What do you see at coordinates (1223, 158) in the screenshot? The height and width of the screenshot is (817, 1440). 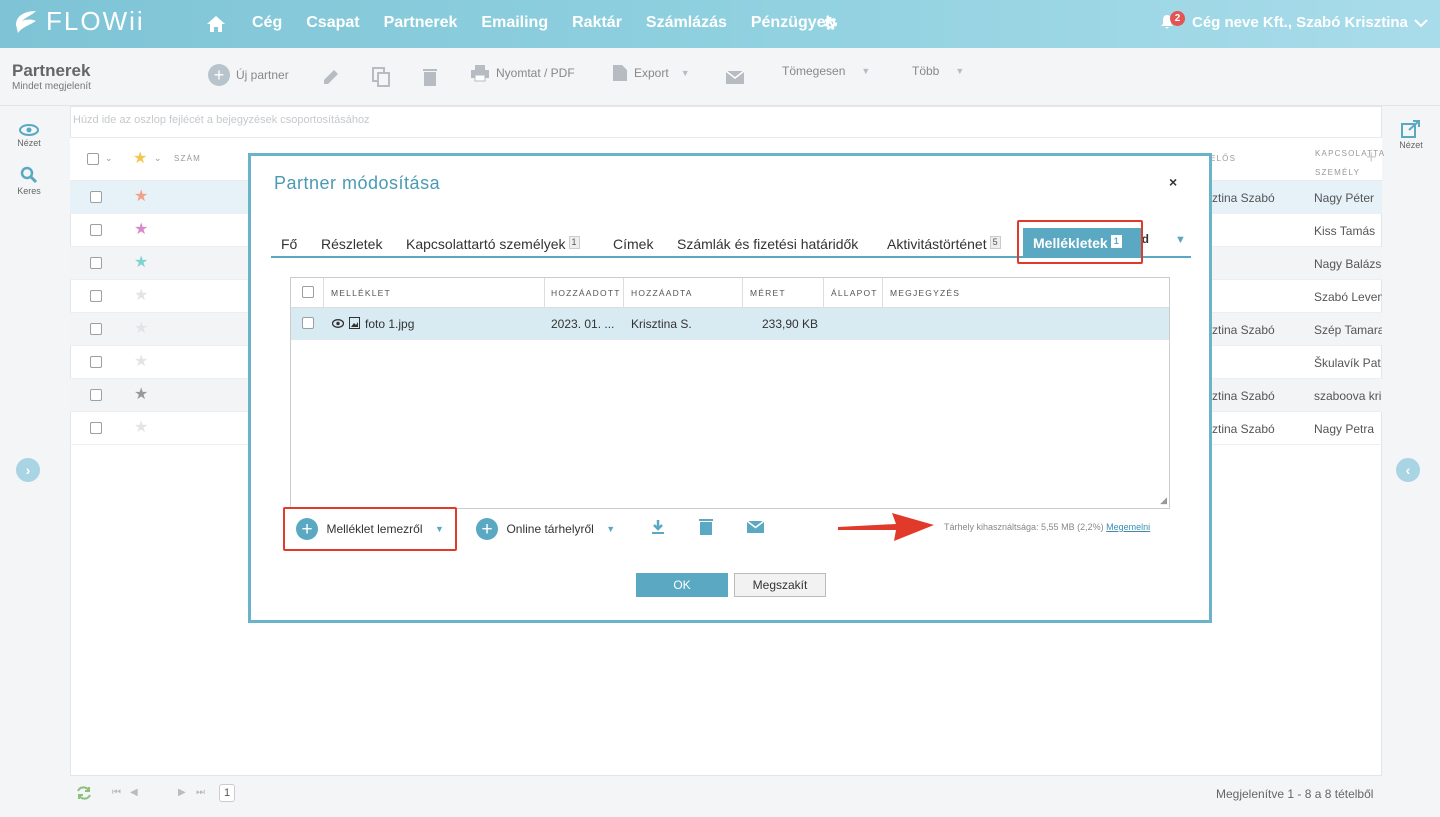 I see `col-header-owner: elős` at bounding box center [1223, 158].